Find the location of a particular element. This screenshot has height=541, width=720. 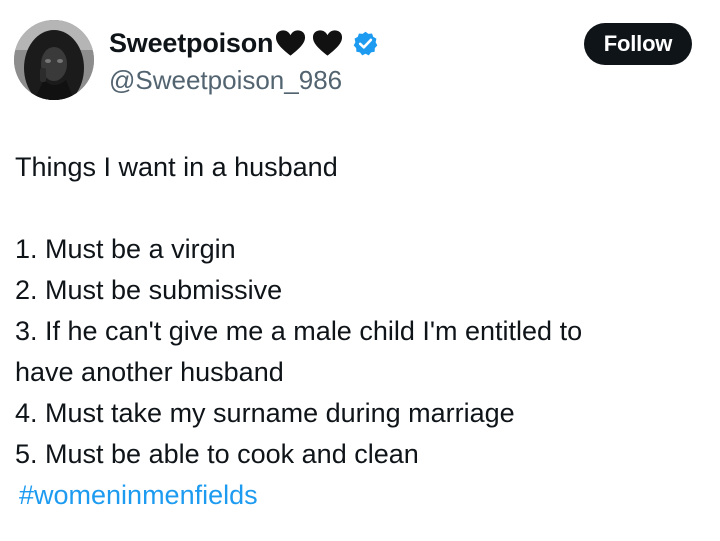

avatar is located at coordinates (54, 60).